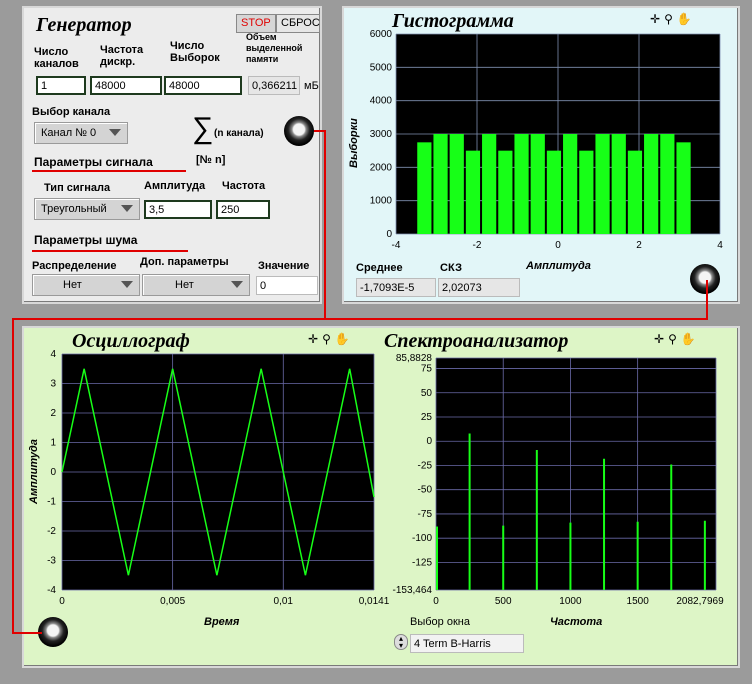 Image resolution: width=752 pixels, height=684 pixels. Describe the element at coordinates (374, 601) in the screenshot. I see `x-tick-label: 0,0141` at that location.